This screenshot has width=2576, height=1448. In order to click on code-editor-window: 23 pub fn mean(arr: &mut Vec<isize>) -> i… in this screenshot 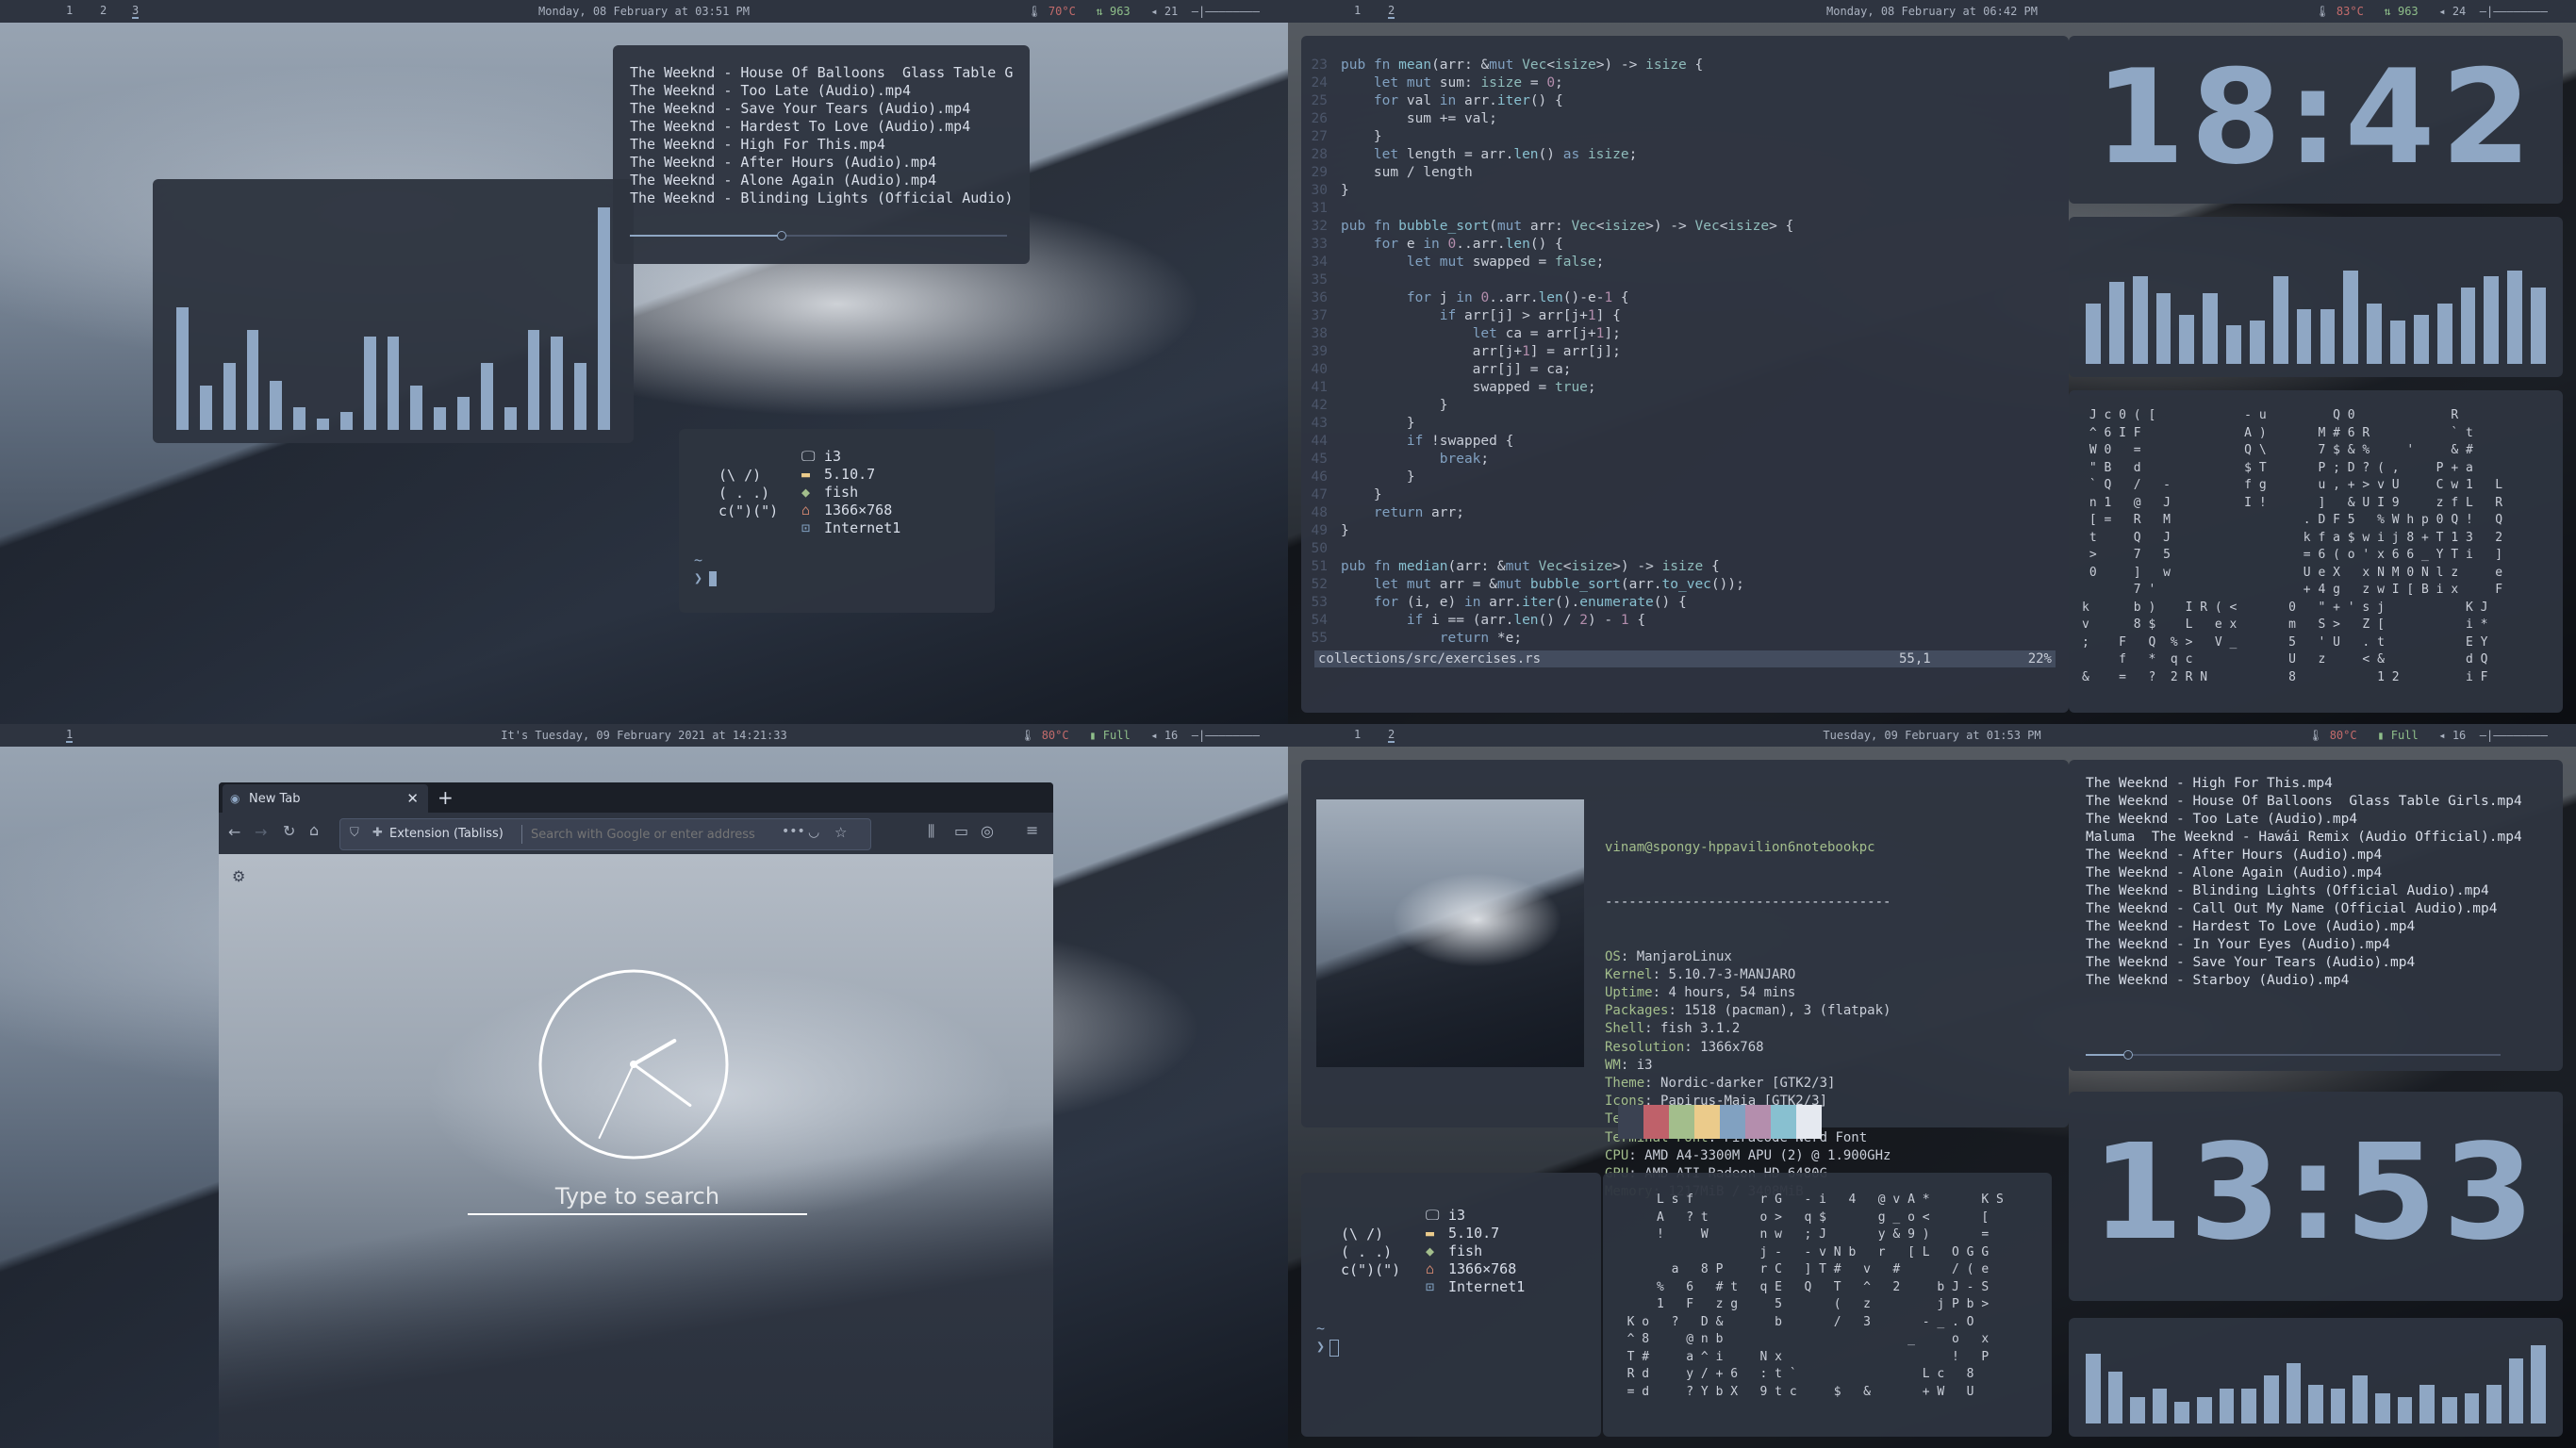, I will do `click(1685, 374)`.